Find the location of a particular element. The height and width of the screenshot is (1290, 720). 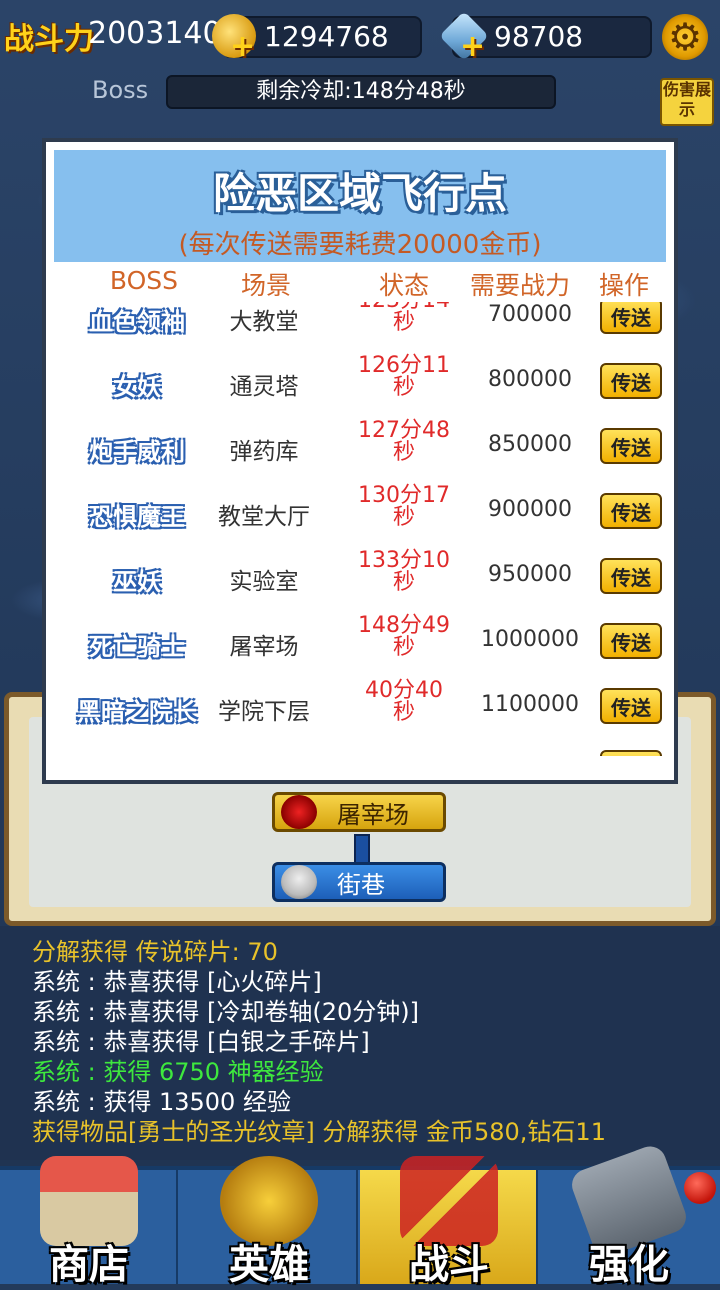

table-row: 炮手威利 弹药库 127分48 秒 850000 传送 is located at coordinates (360, 450).